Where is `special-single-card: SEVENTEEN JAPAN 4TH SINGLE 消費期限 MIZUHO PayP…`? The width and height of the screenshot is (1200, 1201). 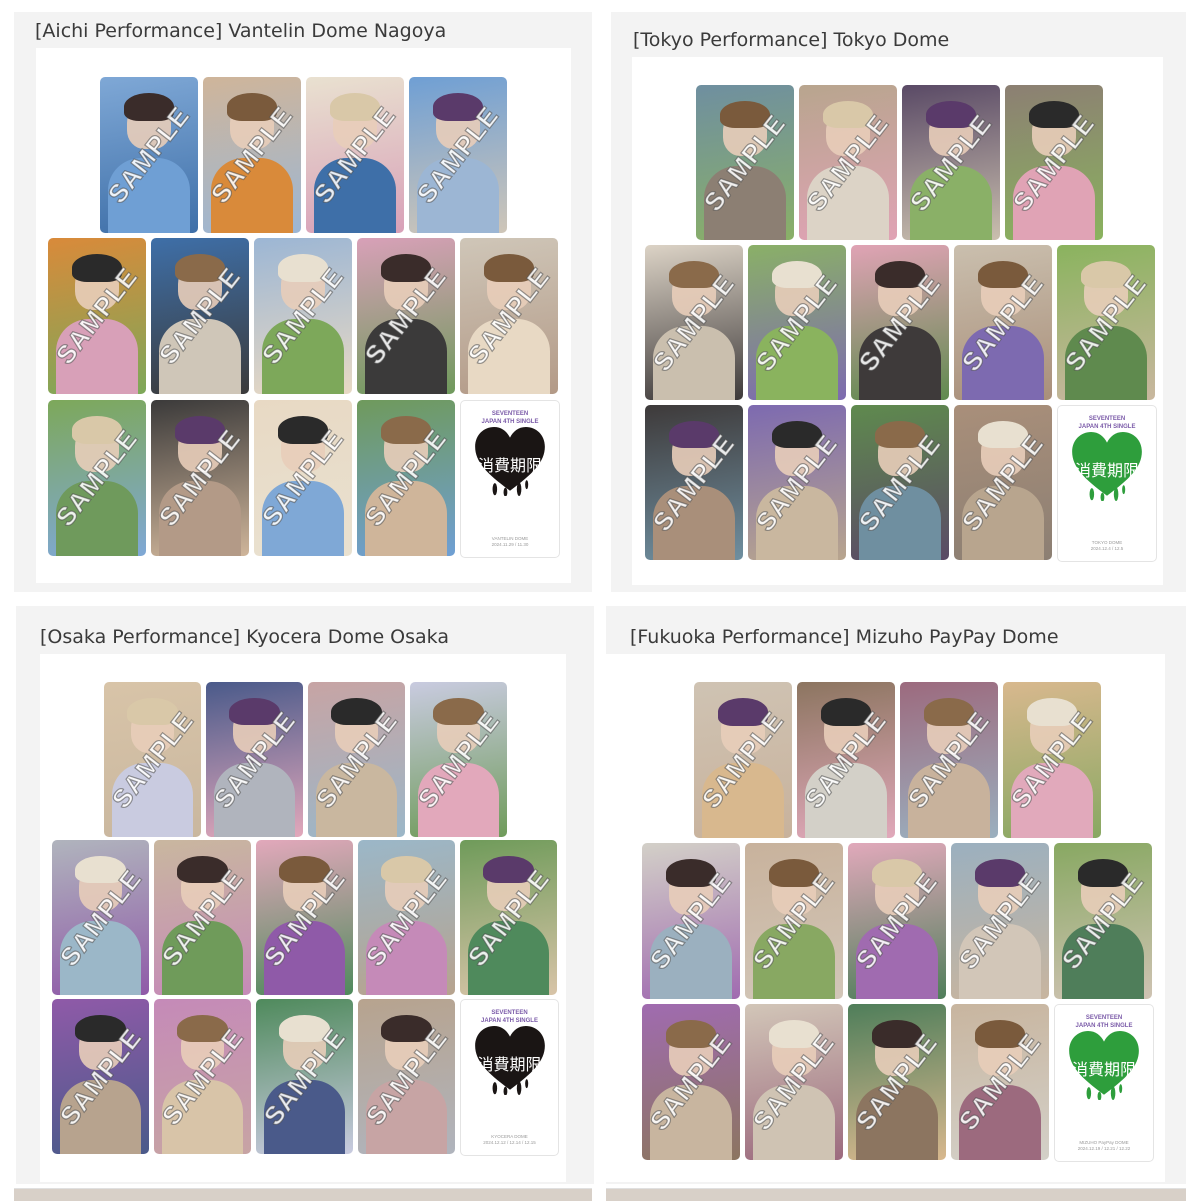
special-single-card: SEVENTEEN JAPAN 4TH SINGLE 消費期限 MIZUHO PayP… is located at coordinates (1104, 1083).